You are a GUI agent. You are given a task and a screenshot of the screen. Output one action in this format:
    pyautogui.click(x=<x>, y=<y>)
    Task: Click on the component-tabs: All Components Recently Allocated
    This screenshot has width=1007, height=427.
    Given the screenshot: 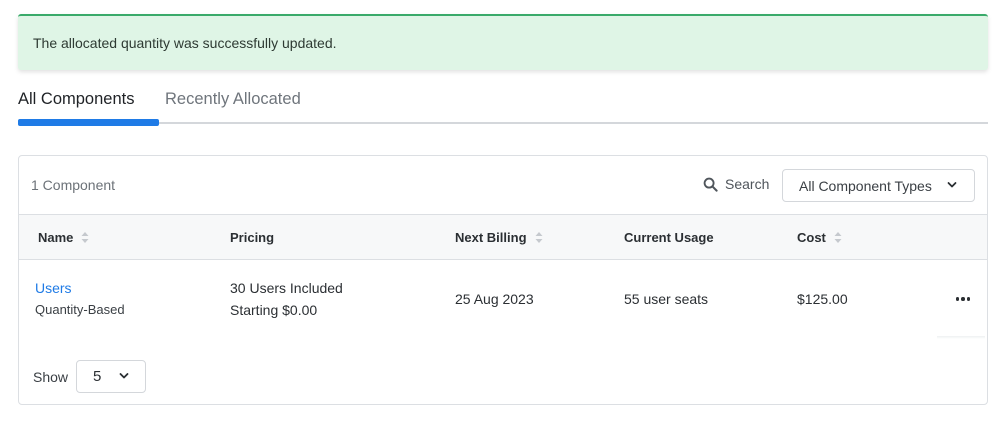 What is the action you would take?
    pyautogui.click(x=503, y=106)
    